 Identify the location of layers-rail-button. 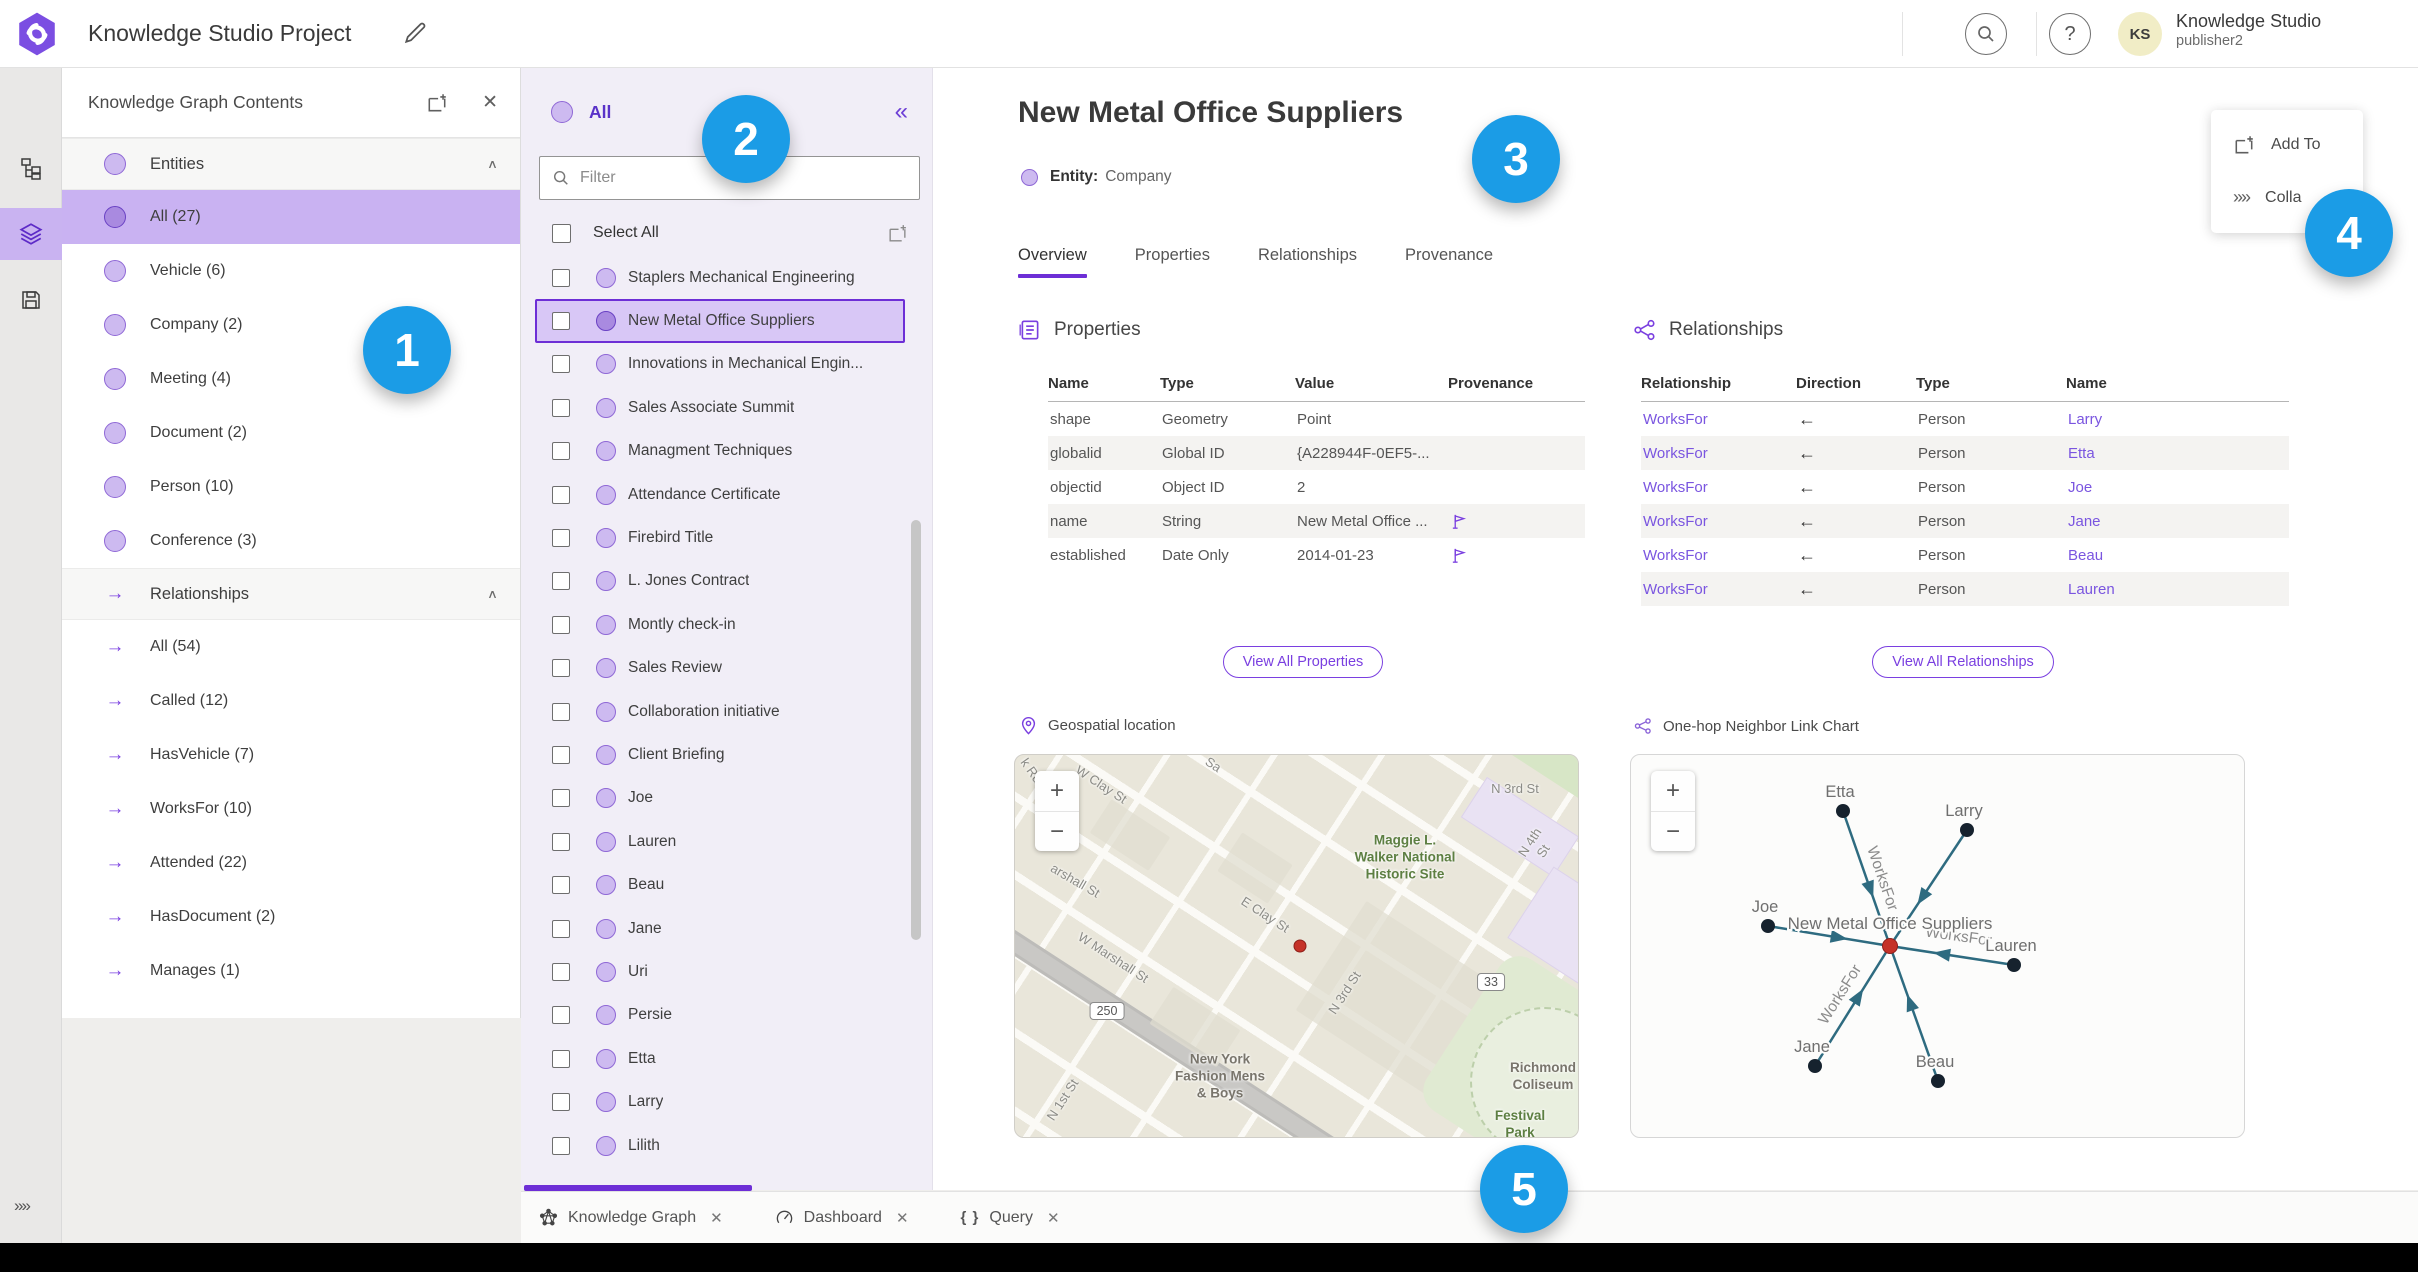
(31, 234).